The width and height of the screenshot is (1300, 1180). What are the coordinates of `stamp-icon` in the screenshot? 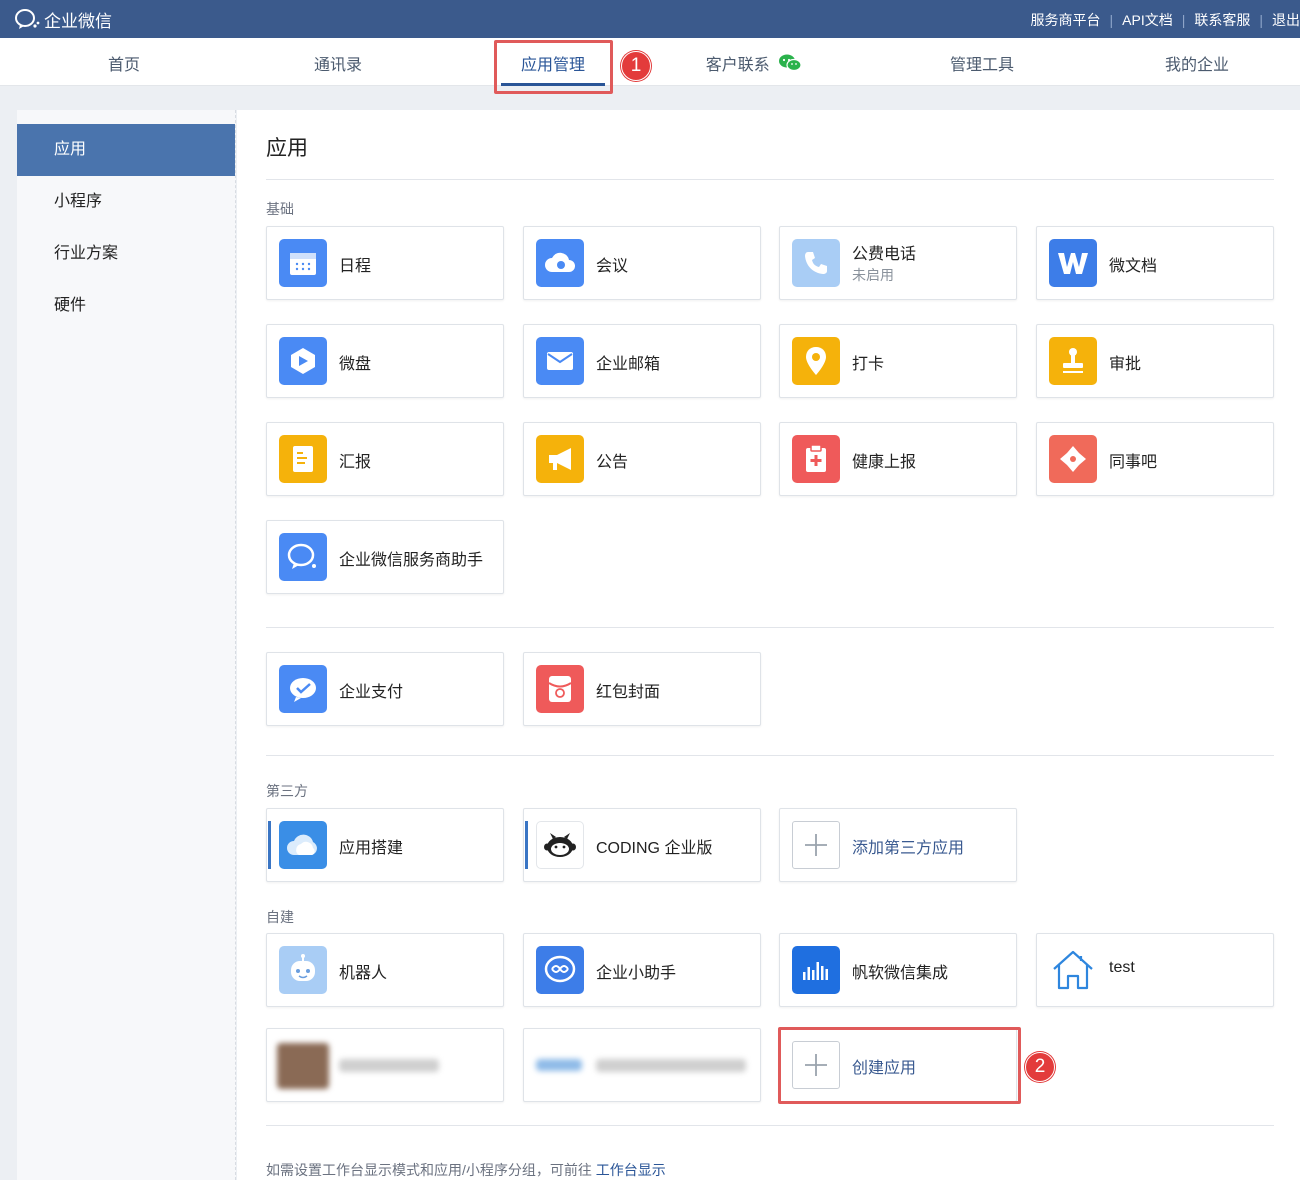 It's located at (1073, 361).